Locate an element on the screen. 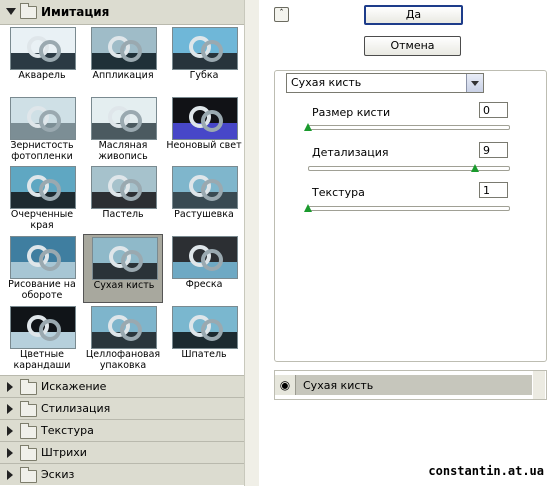 This screenshot has height=486, width=550. filter-thumb-14: Шпатель is located at coordinates (204, 338).